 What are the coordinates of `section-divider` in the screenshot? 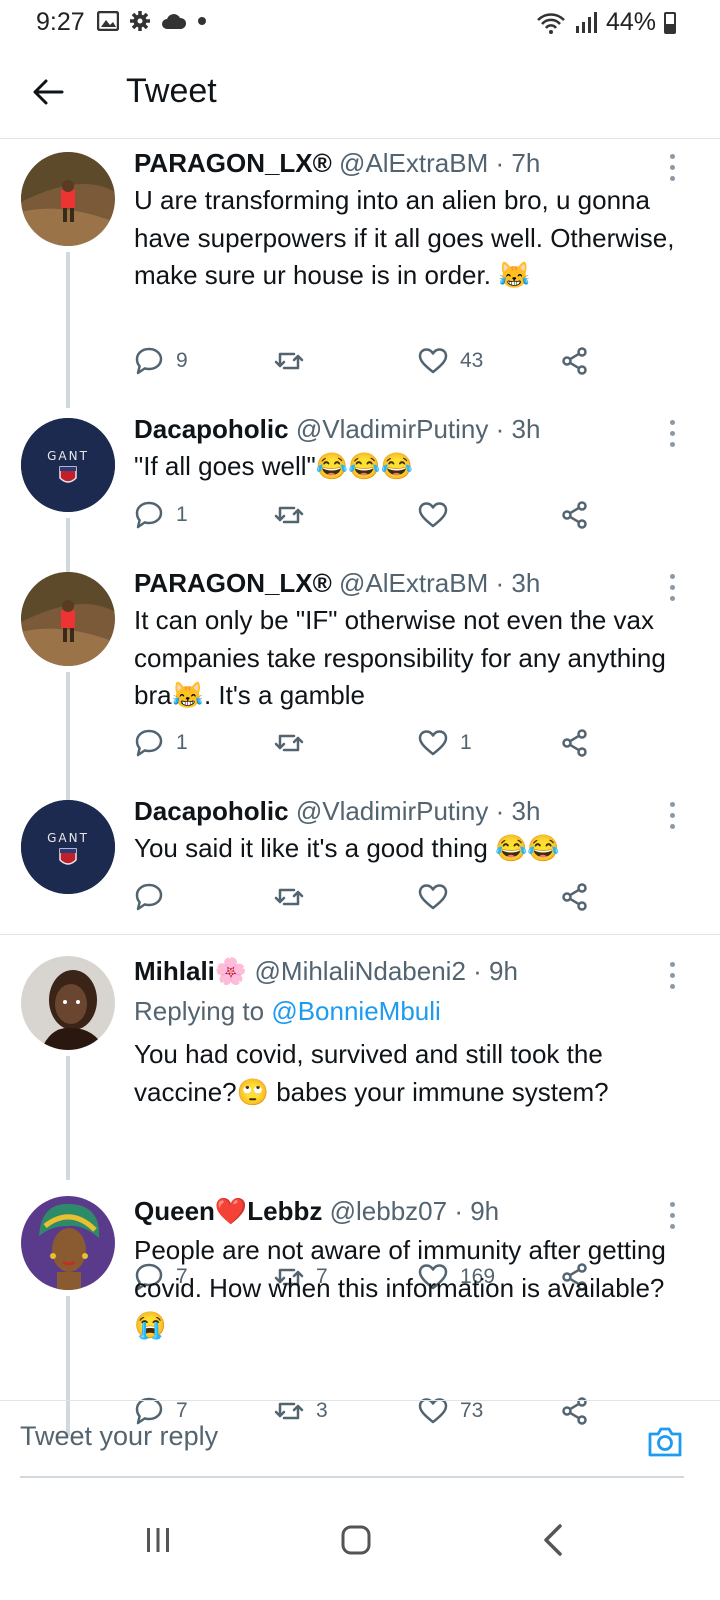 It's located at (360, 934).